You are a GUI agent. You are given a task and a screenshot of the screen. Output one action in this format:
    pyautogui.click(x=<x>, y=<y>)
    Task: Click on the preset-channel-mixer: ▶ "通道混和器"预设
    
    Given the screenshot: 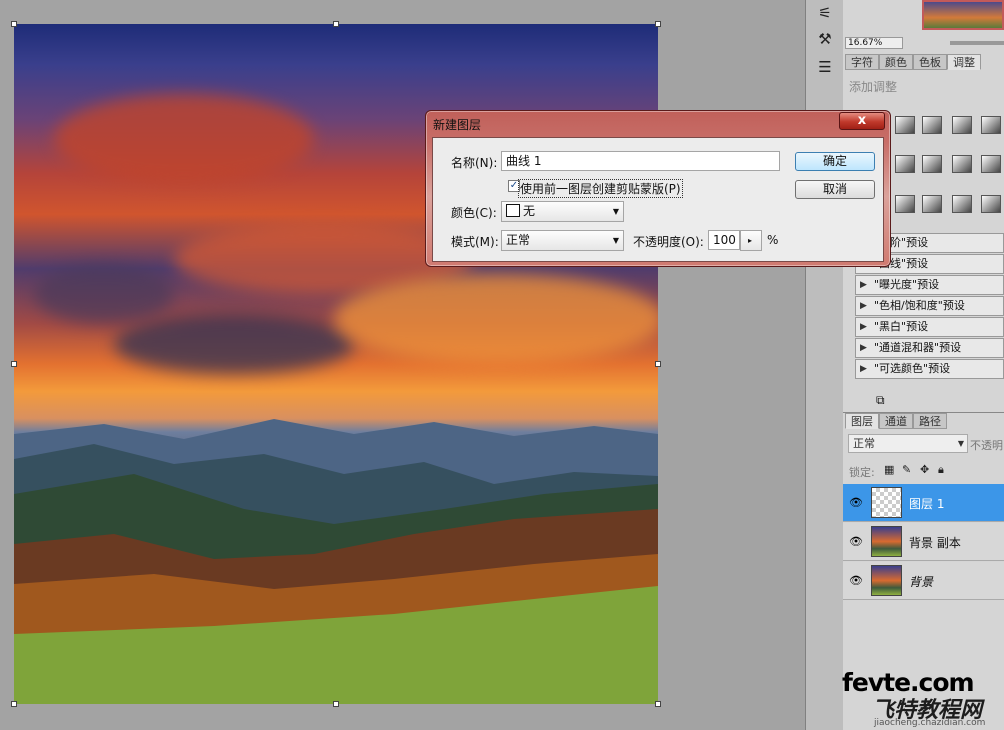 What is the action you would take?
    pyautogui.click(x=929, y=348)
    